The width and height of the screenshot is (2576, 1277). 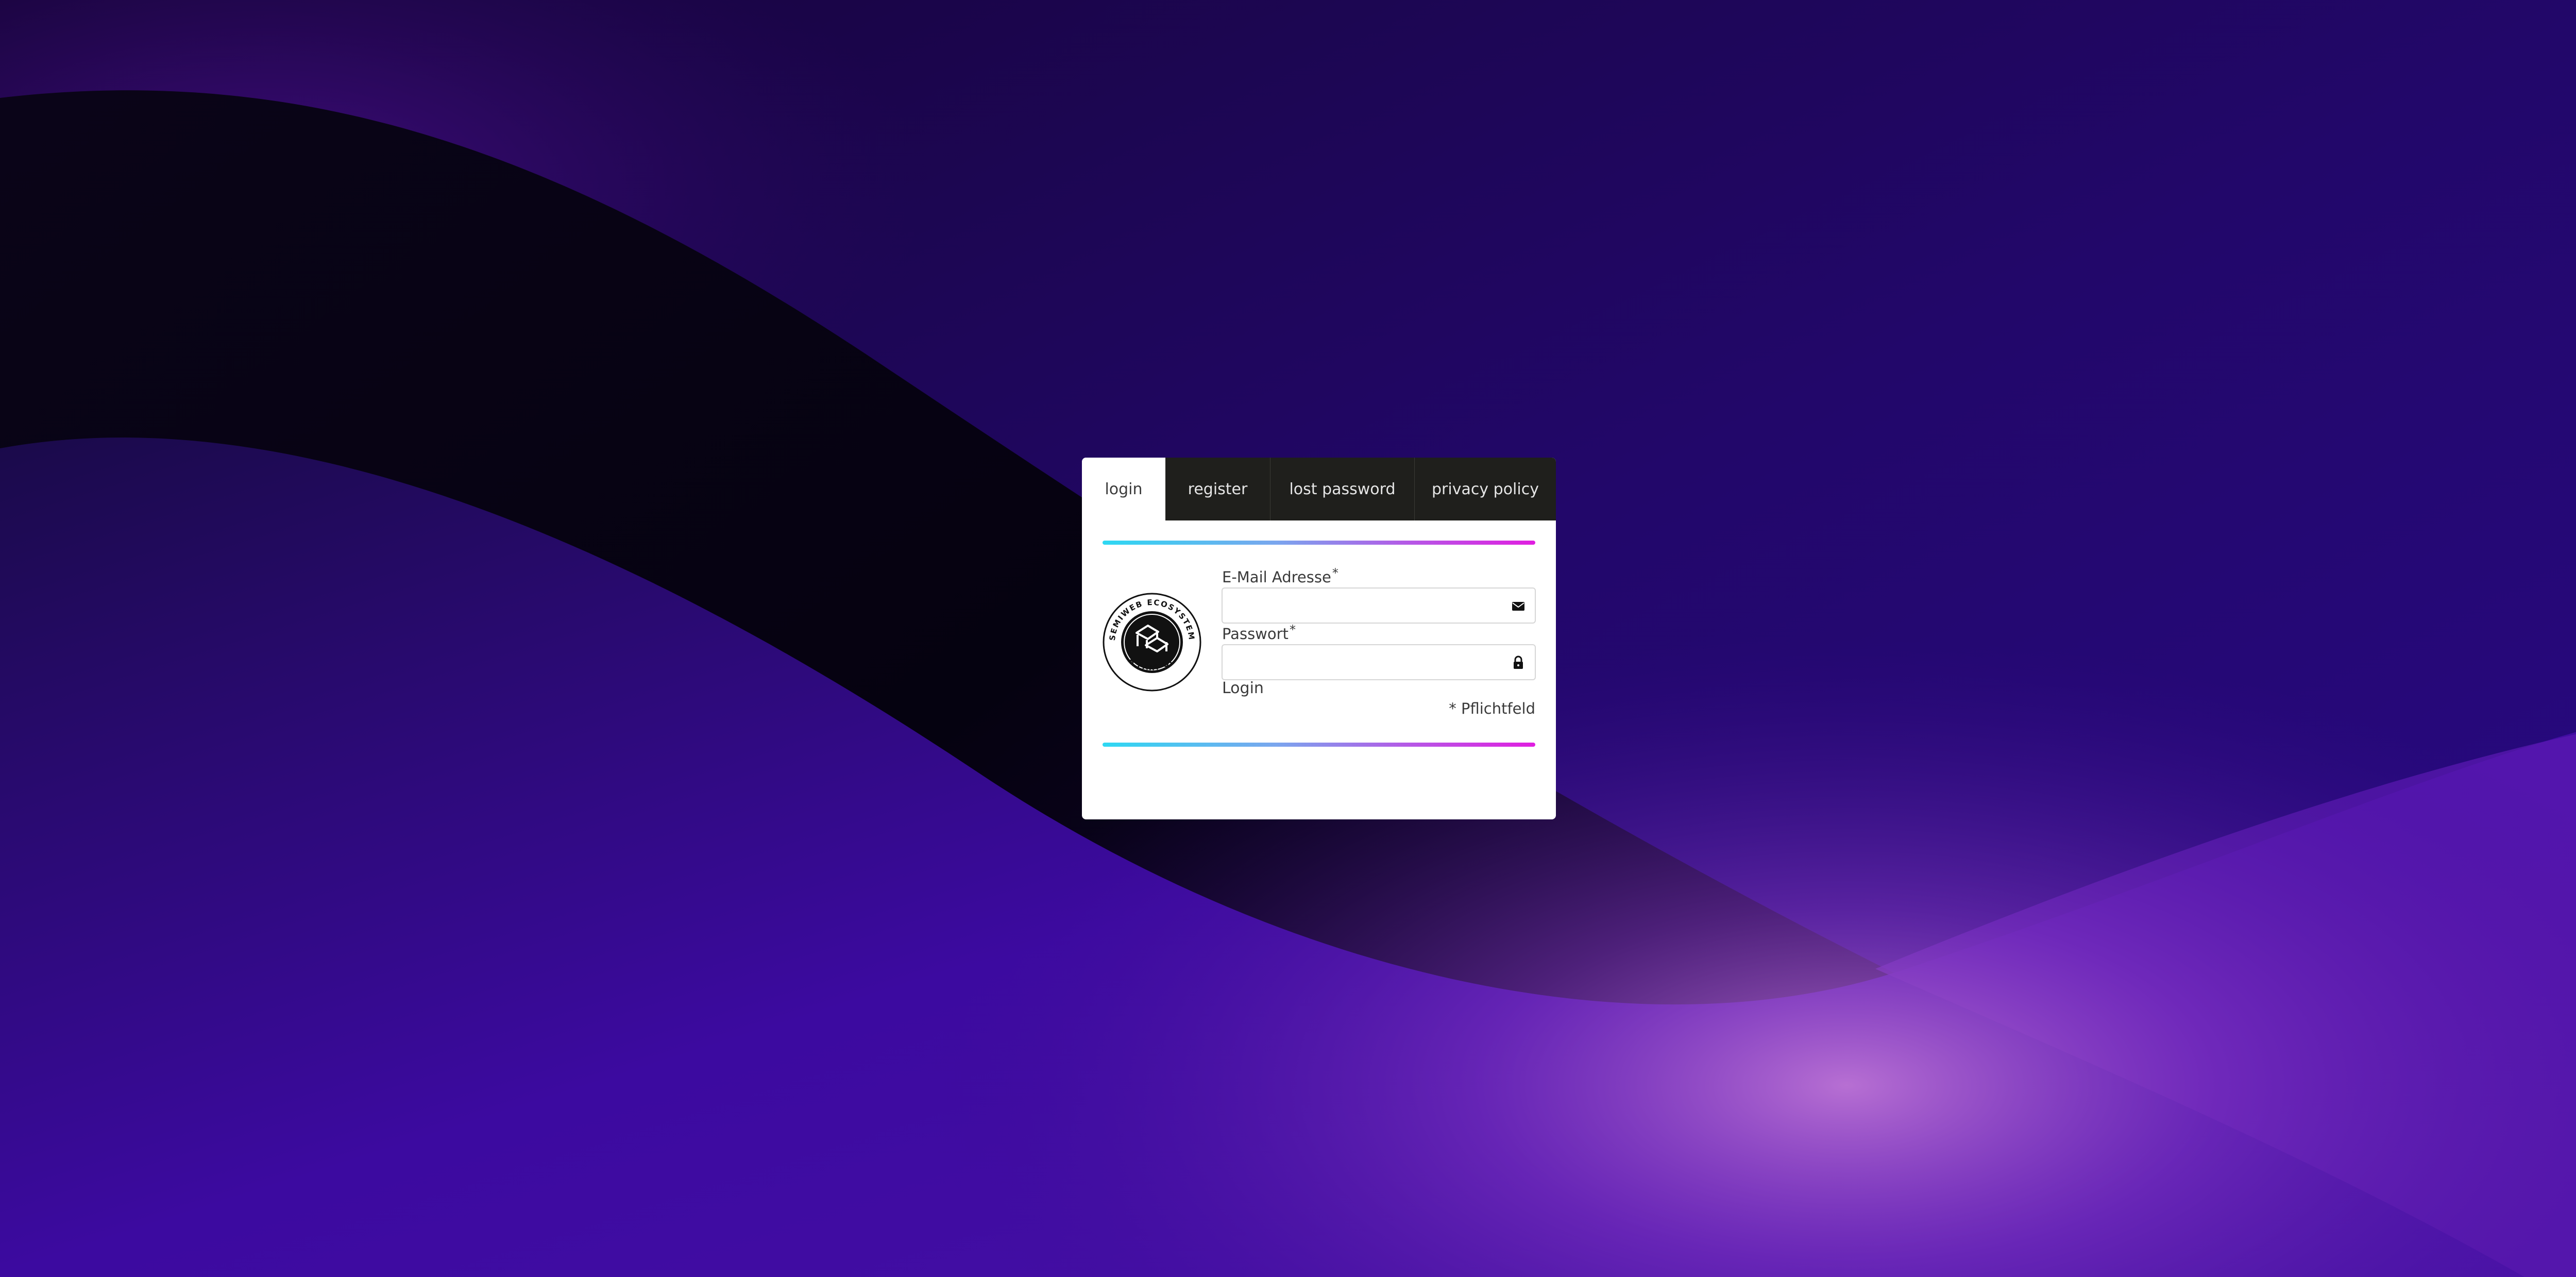 I want to click on tab-lost-password: lost password, so click(x=1342, y=489).